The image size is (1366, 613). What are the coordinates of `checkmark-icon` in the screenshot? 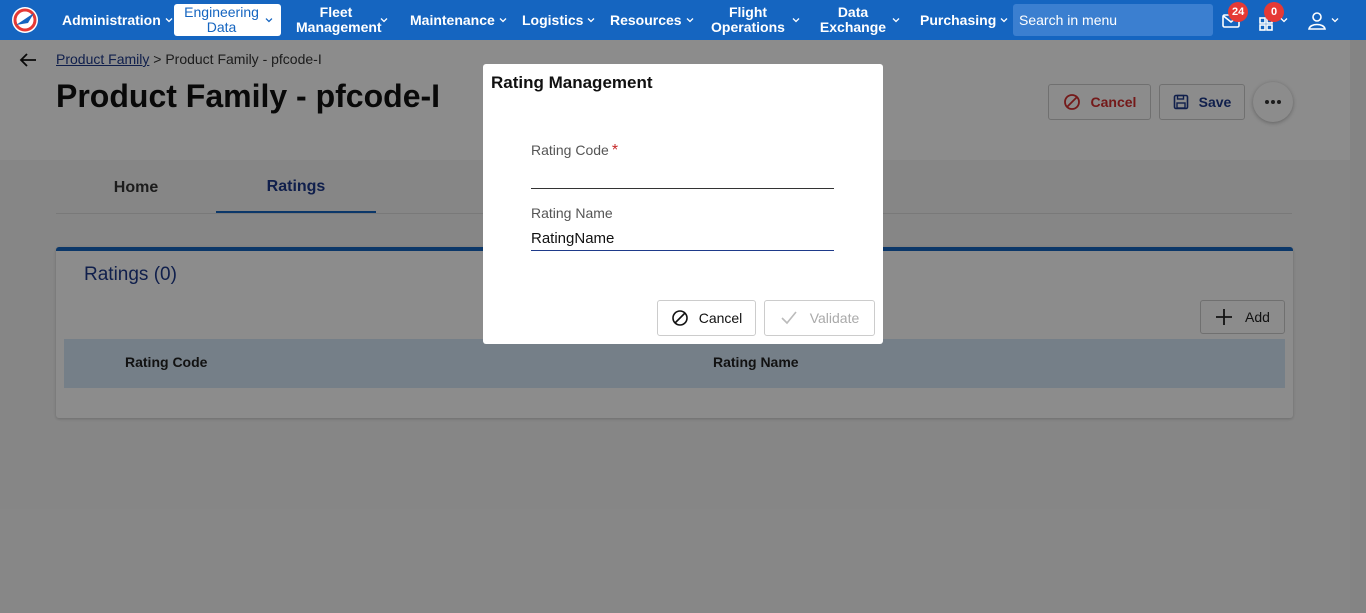 It's located at (789, 318).